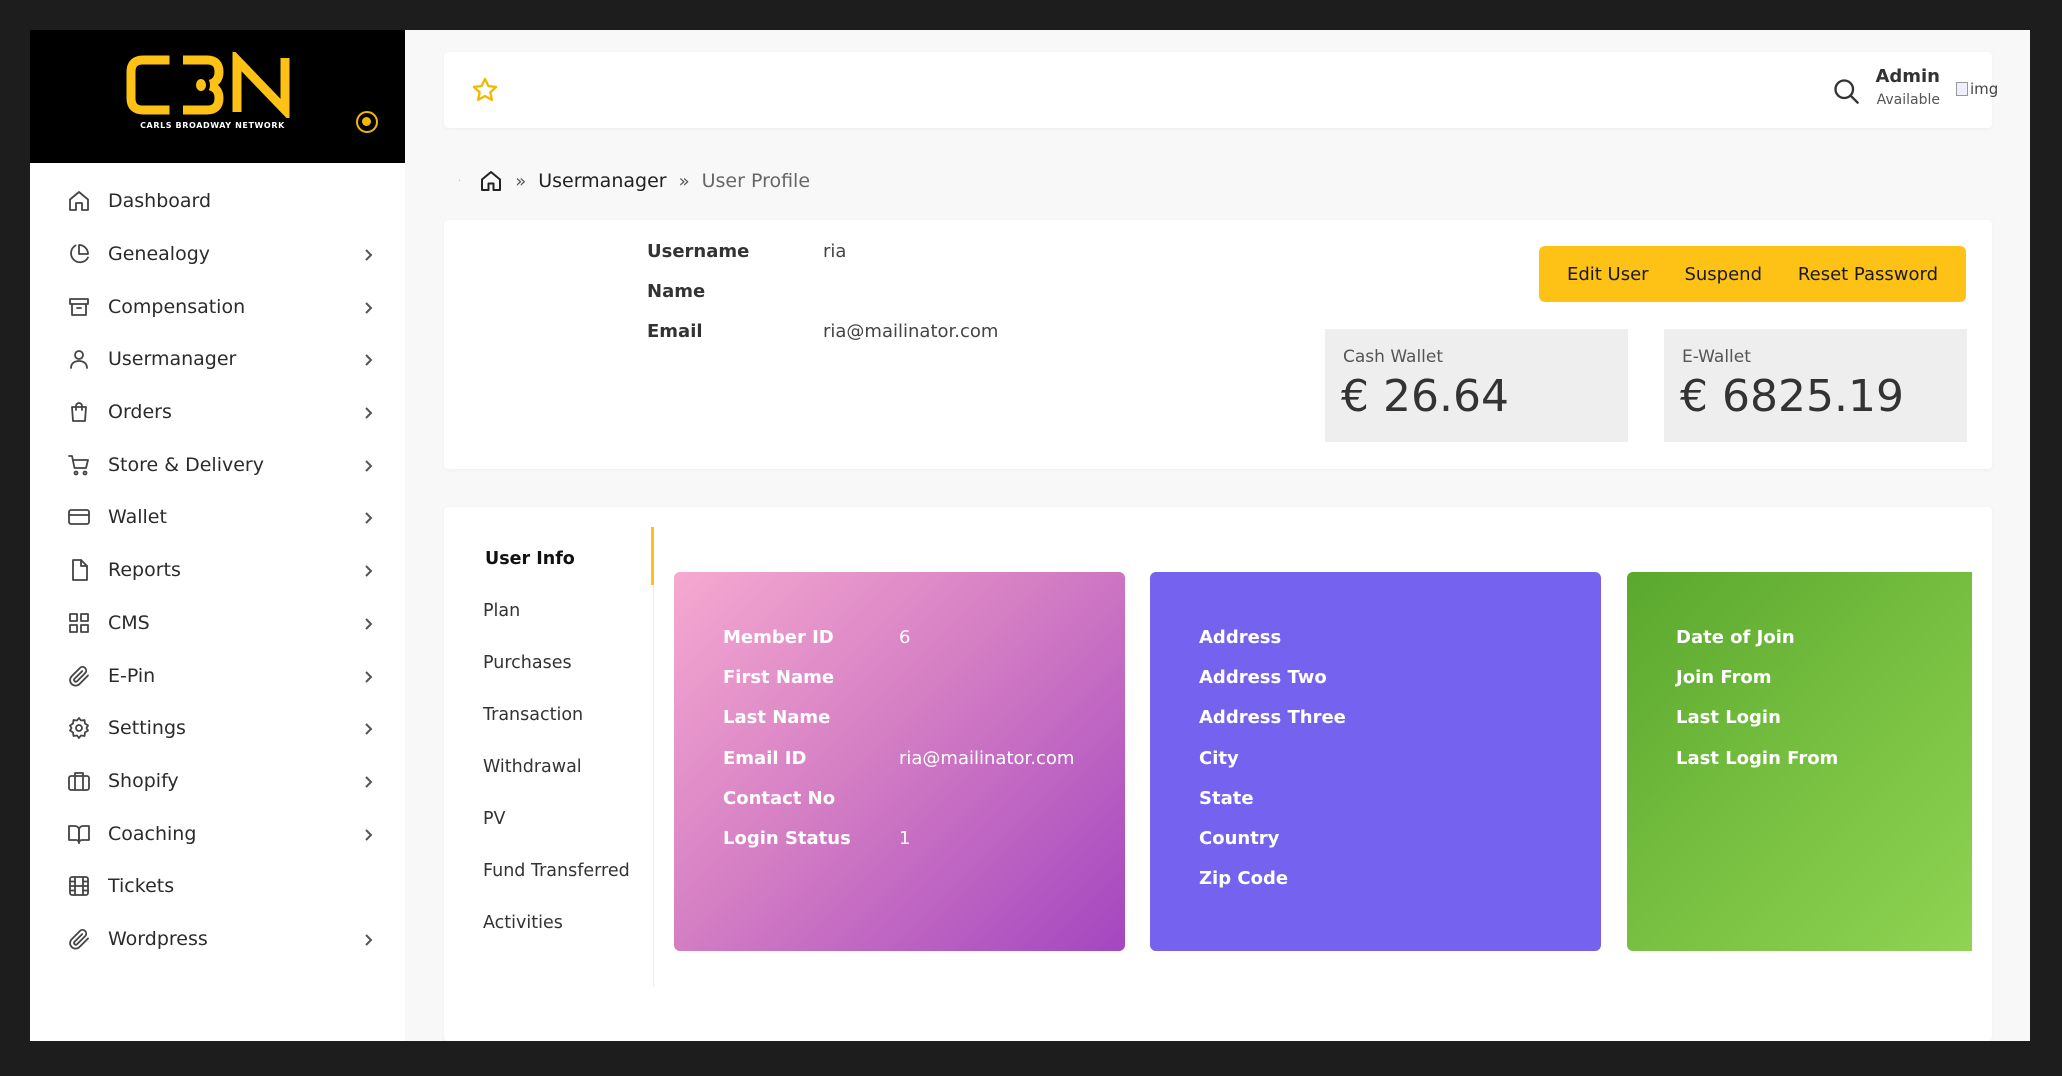  Describe the element at coordinates (1846, 91) in the screenshot. I see `search-icon` at that location.